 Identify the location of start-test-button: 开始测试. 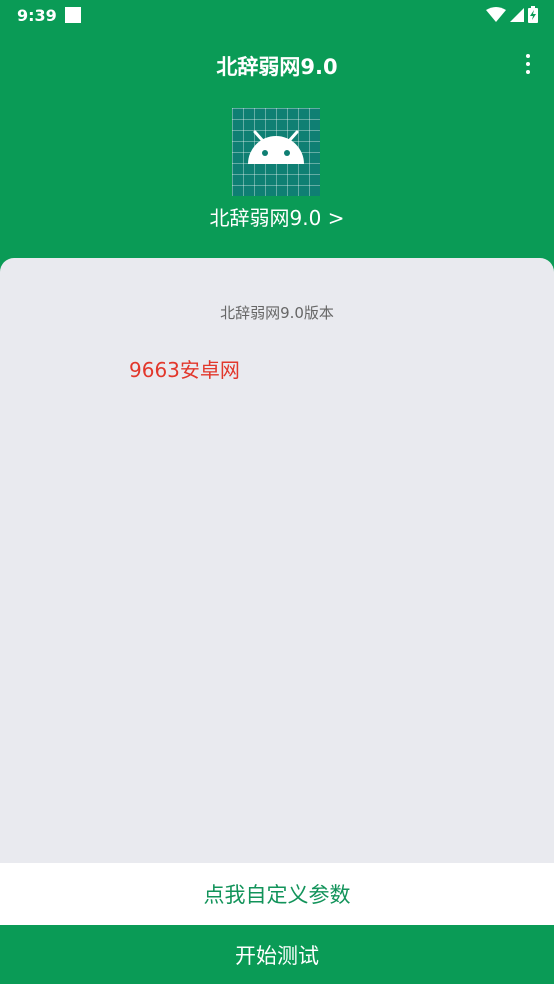
(277, 954).